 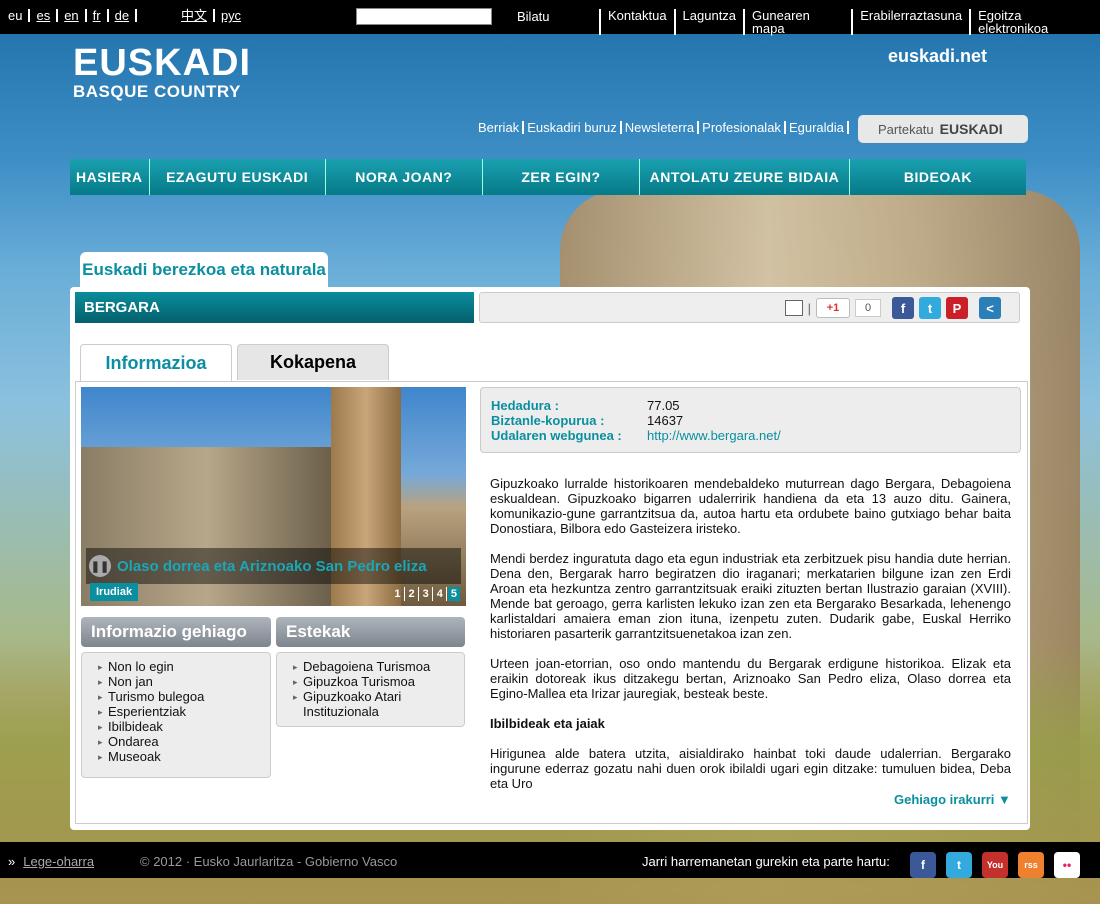 What do you see at coordinates (156, 363) in the screenshot?
I see `tab-informazioa: Informazioa` at bounding box center [156, 363].